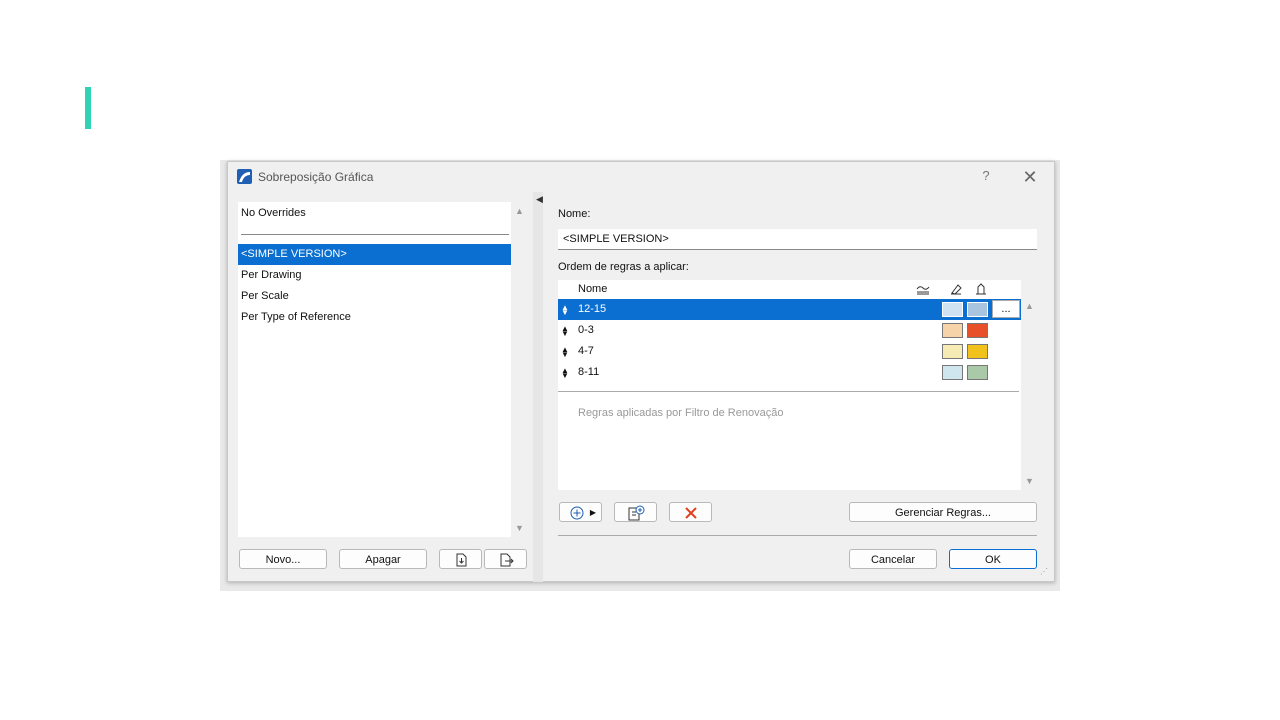  What do you see at coordinates (88, 108) in the screenshot?
I see `slide-accent-bar` at bounding box center [88, 108].